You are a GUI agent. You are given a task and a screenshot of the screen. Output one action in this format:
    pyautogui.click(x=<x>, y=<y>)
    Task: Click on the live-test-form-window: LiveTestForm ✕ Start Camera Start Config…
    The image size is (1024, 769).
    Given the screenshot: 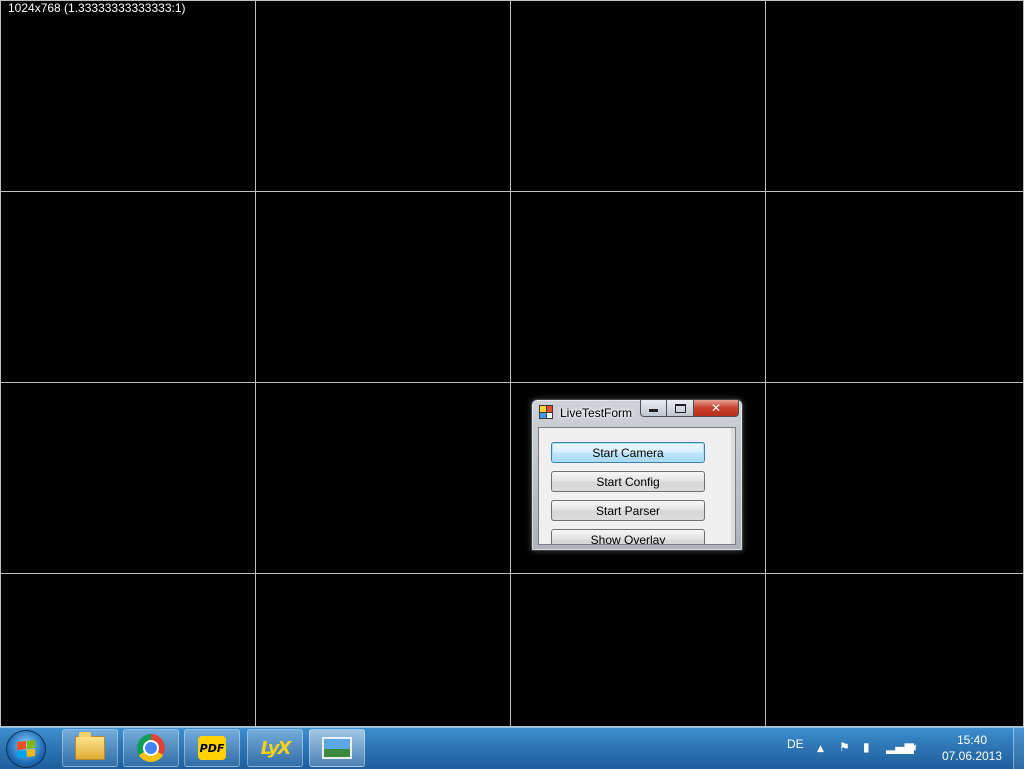 What is the action you would take?
    pyautogui.click(x=637, y=475)
    